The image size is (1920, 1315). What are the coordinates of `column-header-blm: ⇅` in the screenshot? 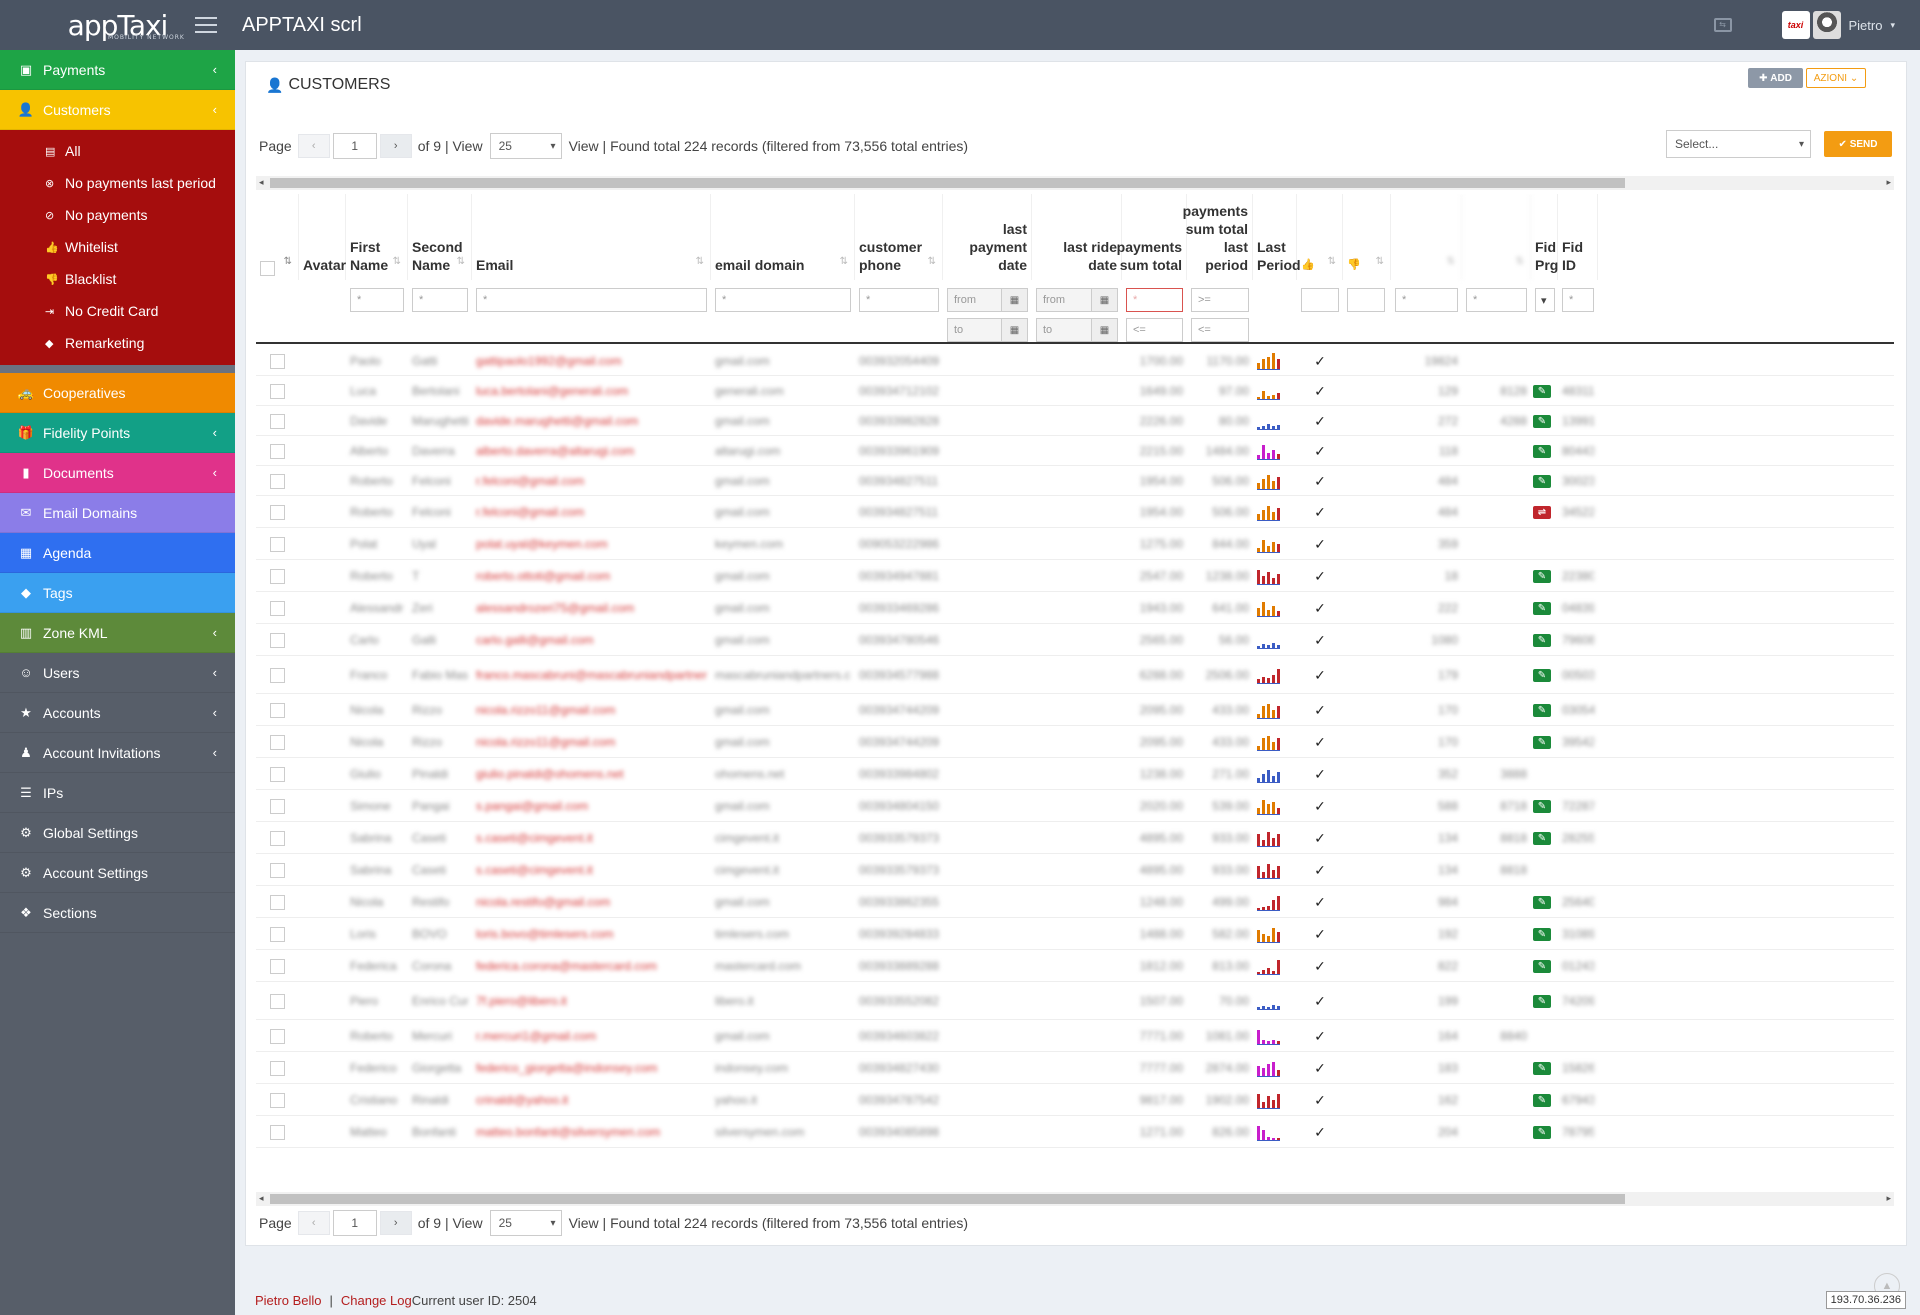 It's located at (1496, 237).